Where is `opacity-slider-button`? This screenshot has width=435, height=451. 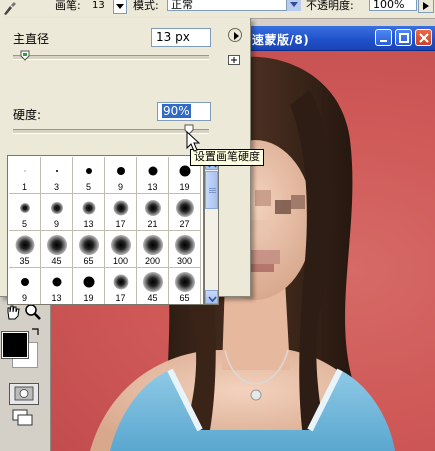
opacity-slider-button is located at coordinates (426, 6).